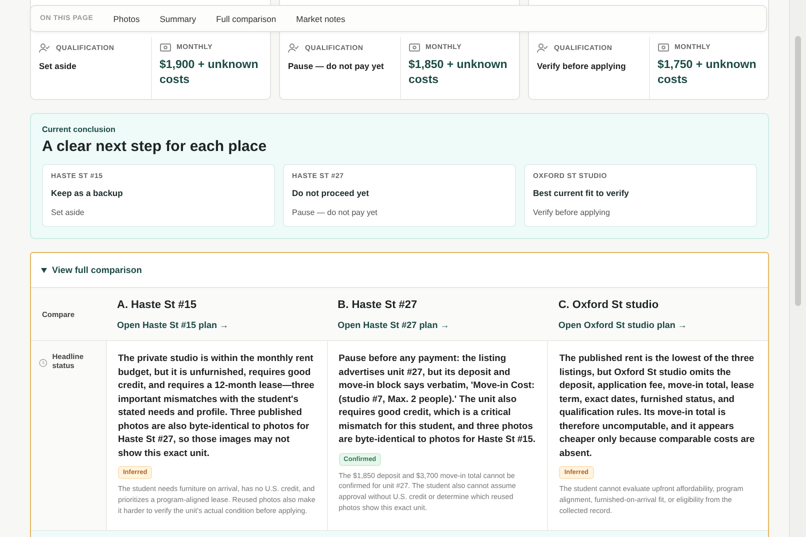  I want to click on plan-link: Open Haste St #27 plan →, so click(437, 325).